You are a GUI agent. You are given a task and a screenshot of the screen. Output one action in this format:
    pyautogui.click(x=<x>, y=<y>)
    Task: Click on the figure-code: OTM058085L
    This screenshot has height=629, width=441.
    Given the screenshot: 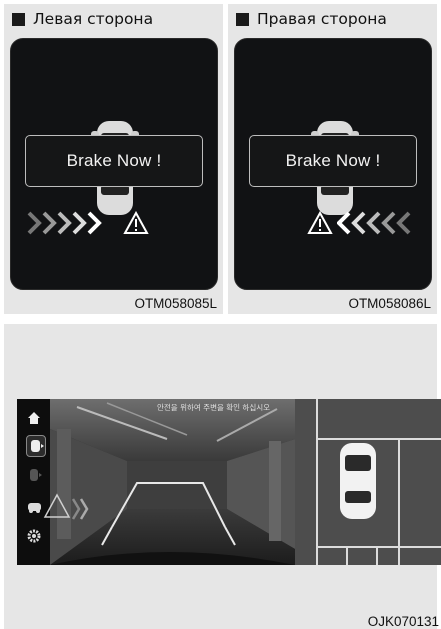 What is the action you would take?
    pyautogui.click(x=175, y=303)
    